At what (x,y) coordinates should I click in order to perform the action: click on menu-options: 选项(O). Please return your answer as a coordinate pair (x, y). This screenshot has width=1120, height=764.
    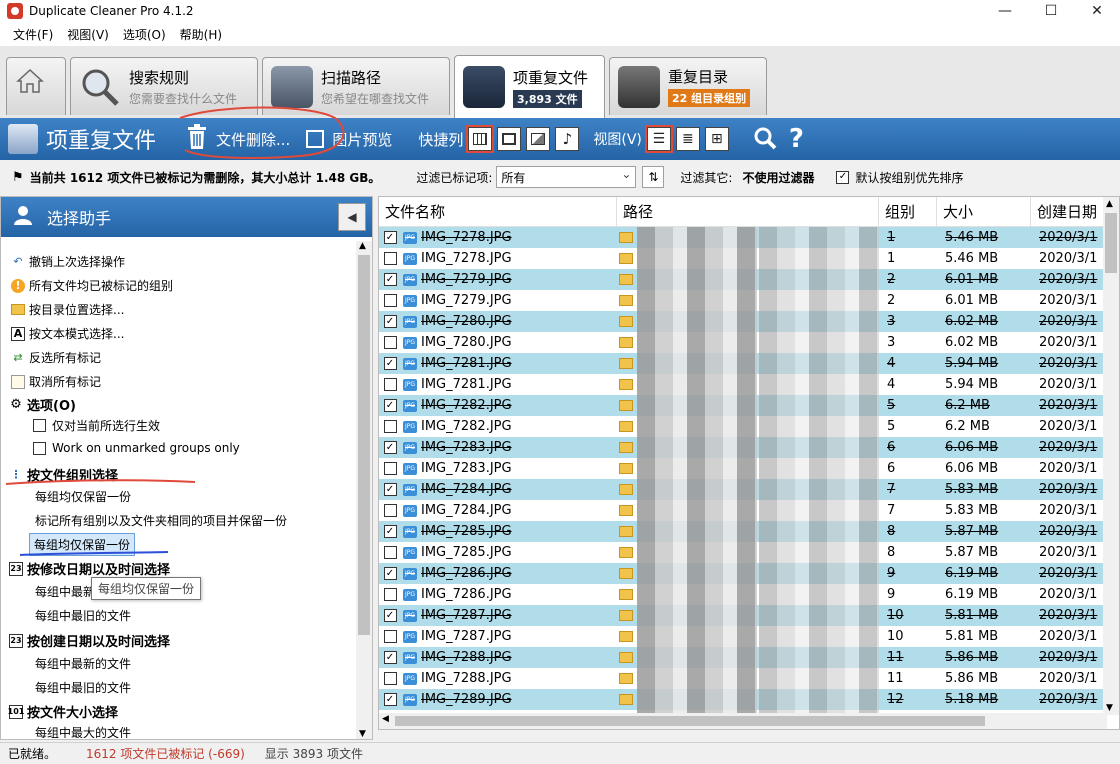
    Looking at the image, I should click on (144, 34).